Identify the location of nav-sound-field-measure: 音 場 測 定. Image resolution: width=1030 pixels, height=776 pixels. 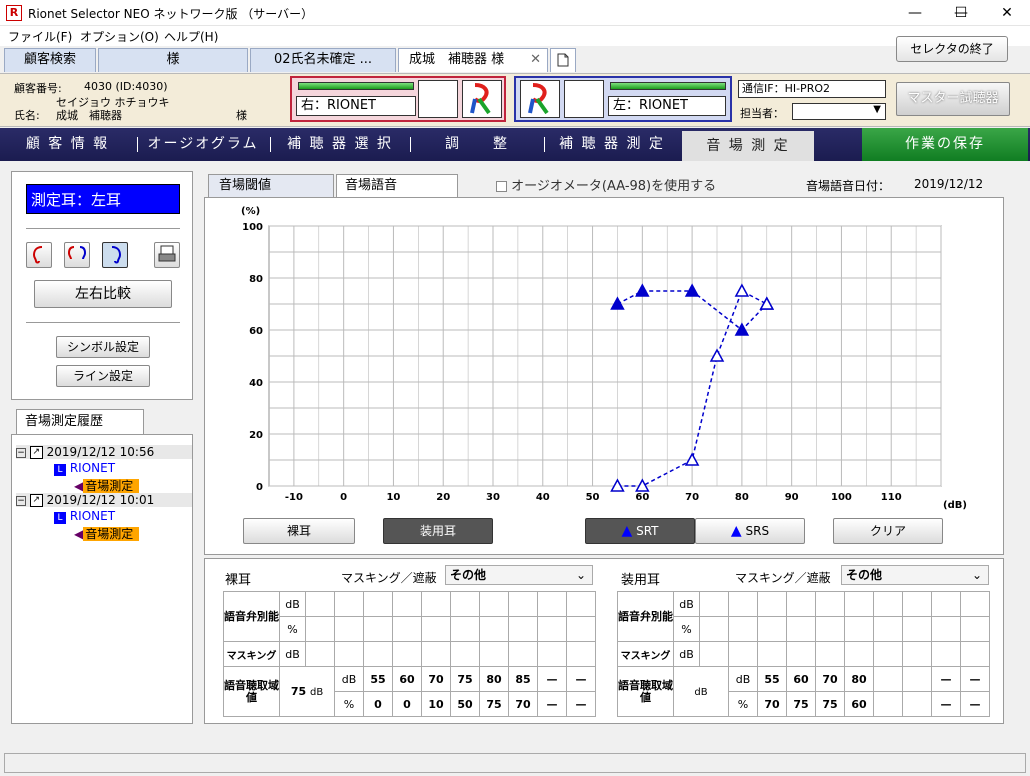
(748, 146).